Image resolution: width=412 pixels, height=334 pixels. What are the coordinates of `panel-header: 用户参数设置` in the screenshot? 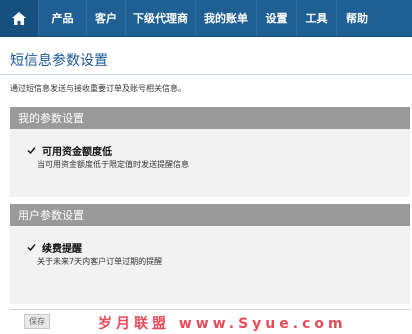 It's located at (210, 215).